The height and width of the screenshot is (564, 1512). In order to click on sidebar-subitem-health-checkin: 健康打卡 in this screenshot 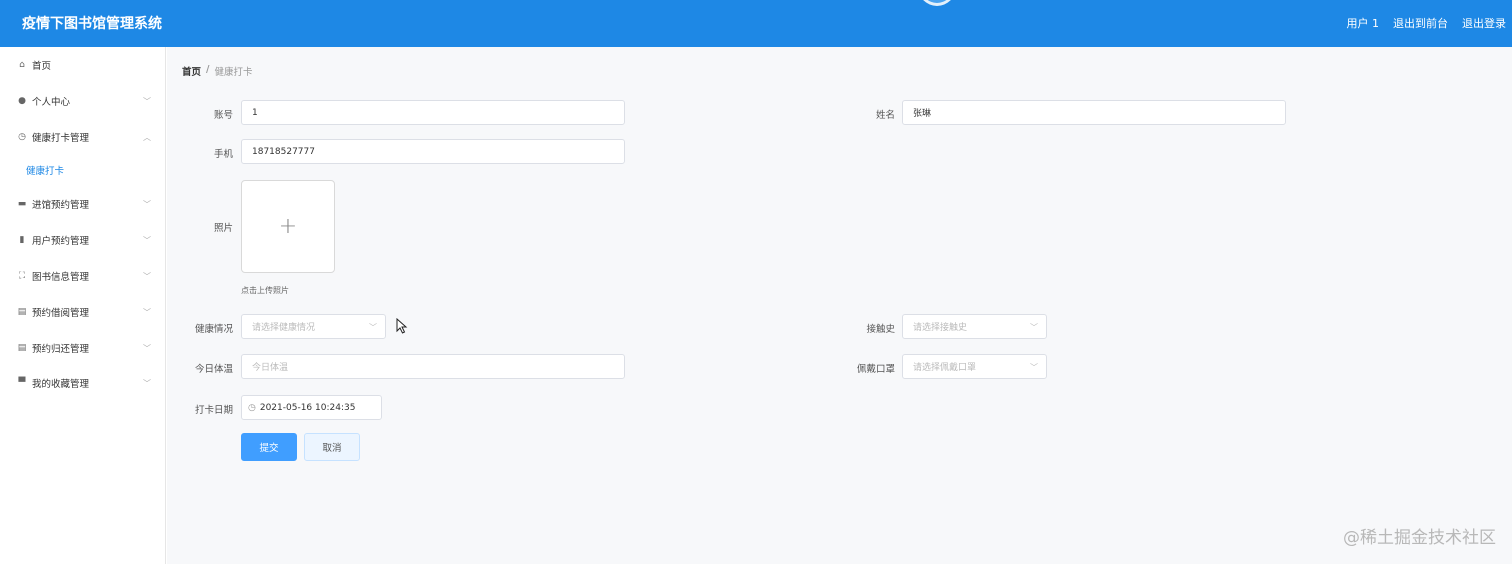, I will do `click(82, 170)`.